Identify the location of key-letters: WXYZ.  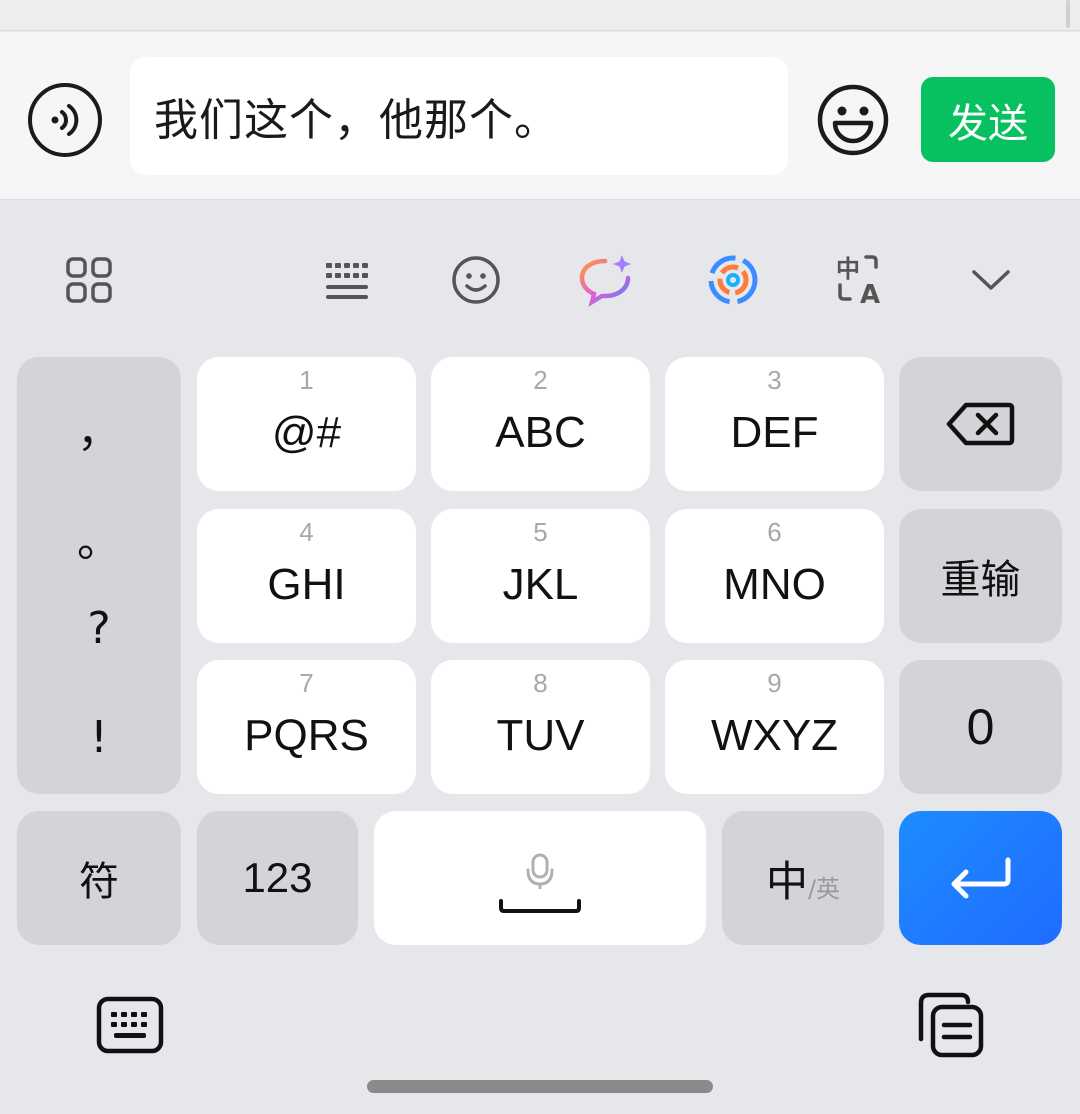
(774, 735).